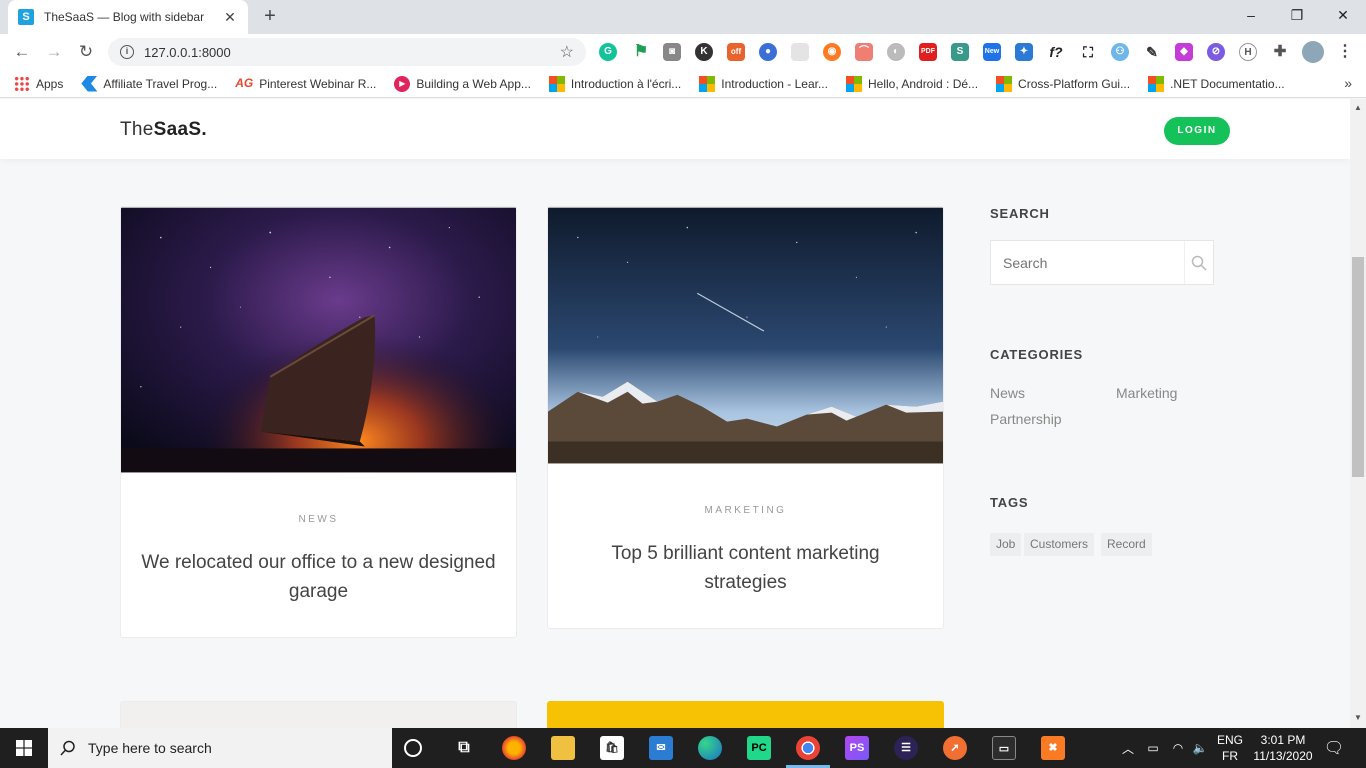 The image size is (1366, 768). Describe the element at coordinates (1358, 717) in the screenshot. I see `scroll-down-icon: ▼` at that location.